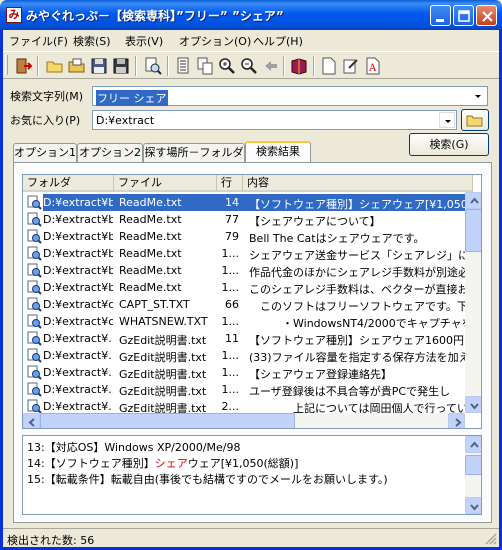 The height and width of the screenshot is (550, 502). What do you see at coordinates (456, 420) in the screenshot?
I see `scroll-right-button` at bounding box center [456, 420].